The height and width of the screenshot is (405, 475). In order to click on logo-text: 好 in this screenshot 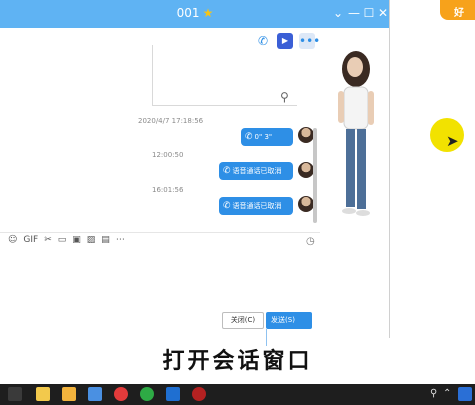, I will do `click(459, 13)`.